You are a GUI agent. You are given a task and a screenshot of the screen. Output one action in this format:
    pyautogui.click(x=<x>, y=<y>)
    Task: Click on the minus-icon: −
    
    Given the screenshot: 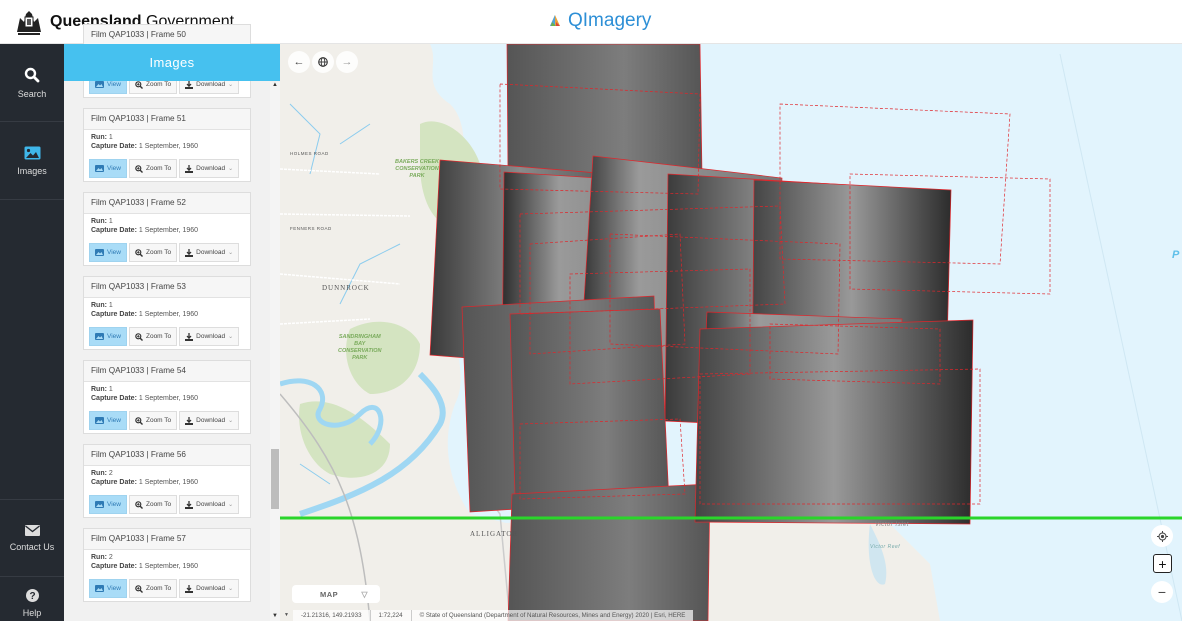 What is the action you would take?
    pyautogui.click(x=1162, y=592)
    